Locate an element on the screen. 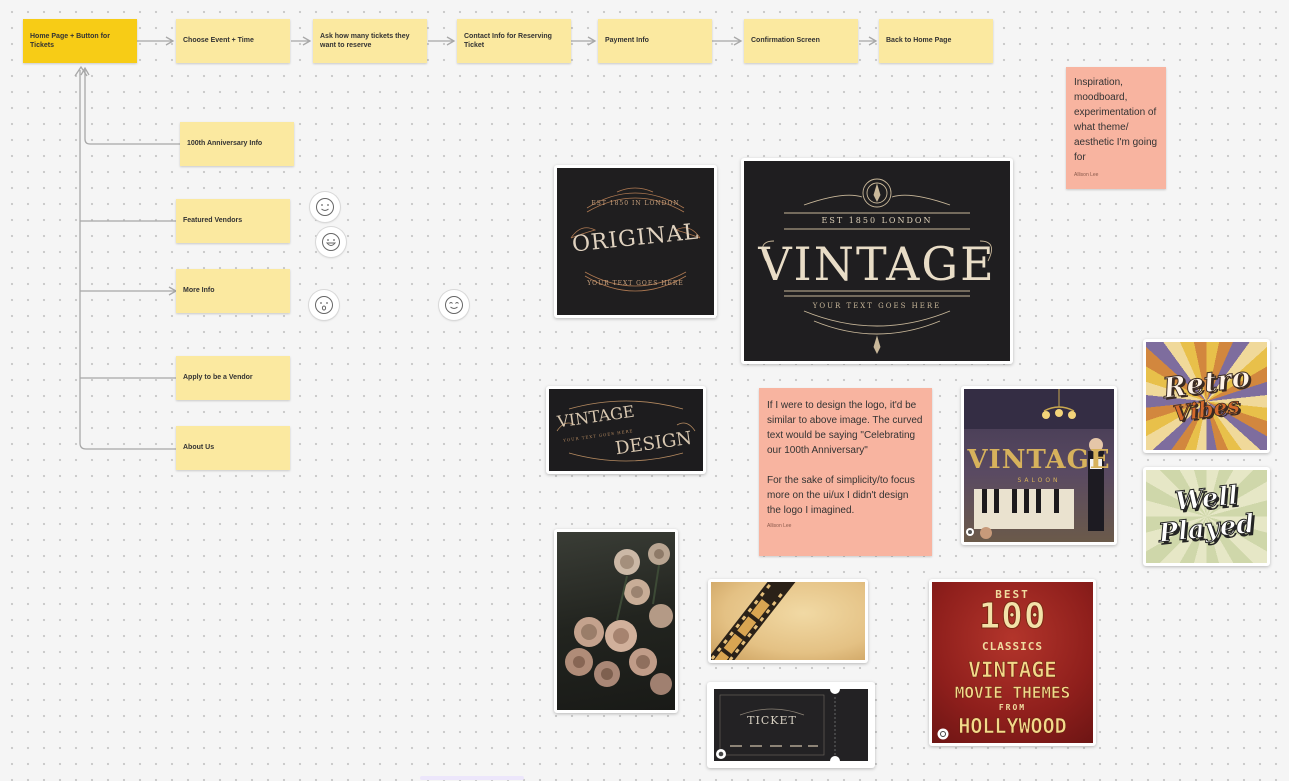 Image resolution: width=1289 pixels, height=781 pixels. happy-face-icon is located at coordinates (454, 305).